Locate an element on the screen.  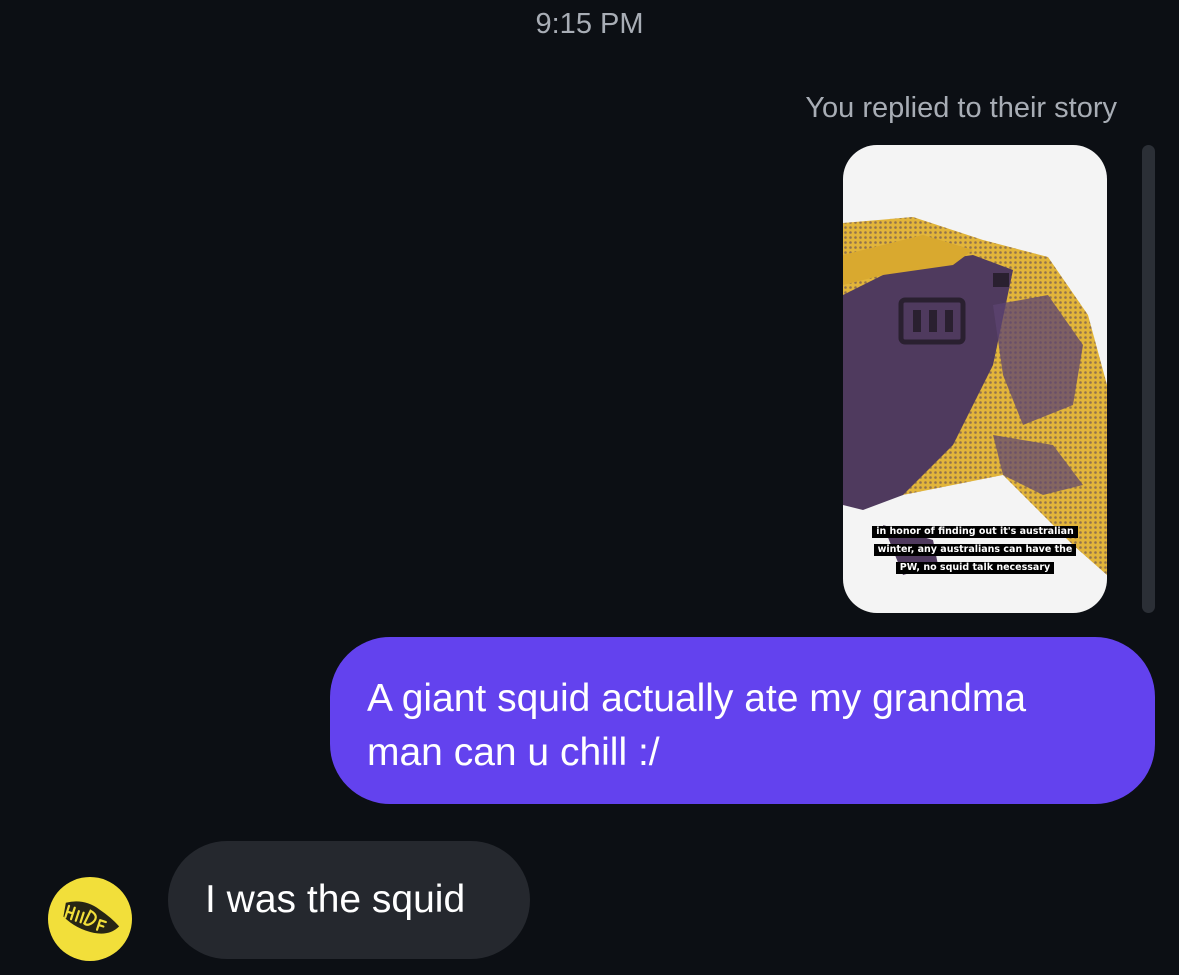
hiidef-logo-icon is located at coordinates (91, 917).